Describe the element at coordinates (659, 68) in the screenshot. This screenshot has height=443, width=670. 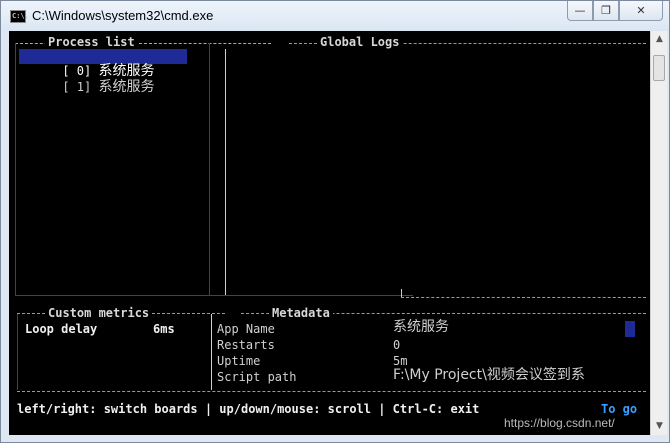
I see `scroll-thumb` at that location.